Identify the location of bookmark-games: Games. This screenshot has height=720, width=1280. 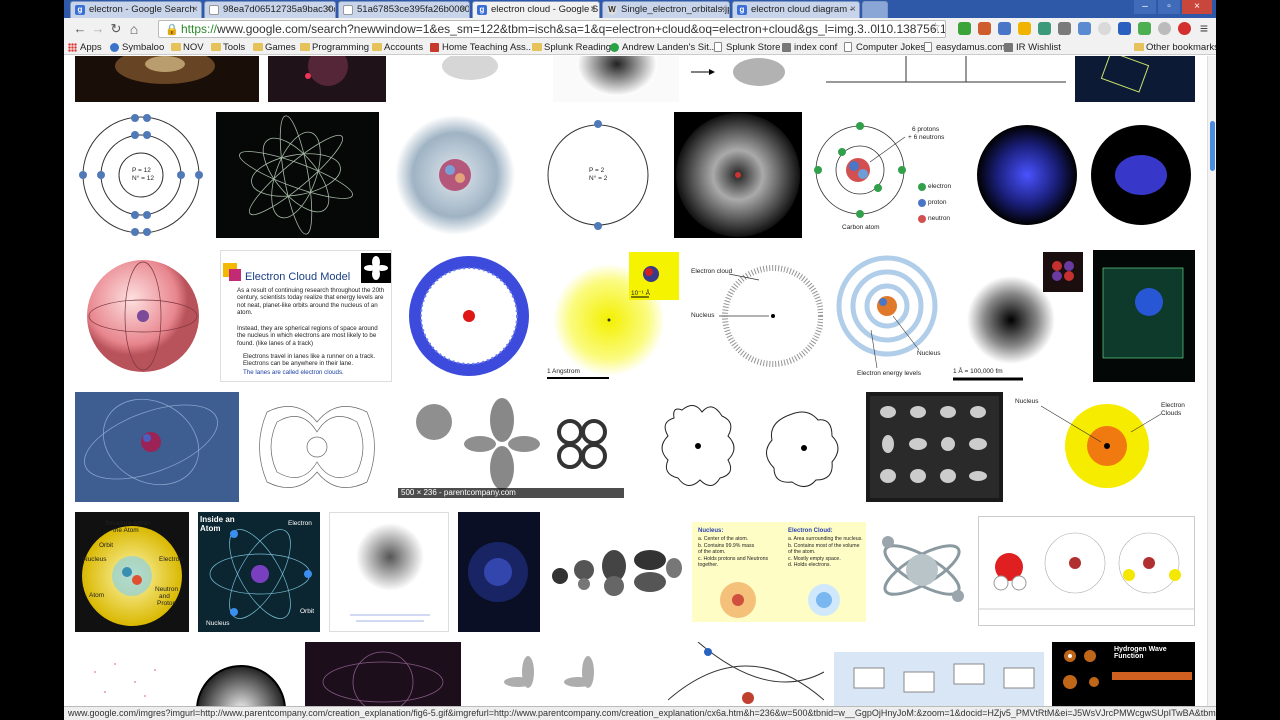
(274, 47).